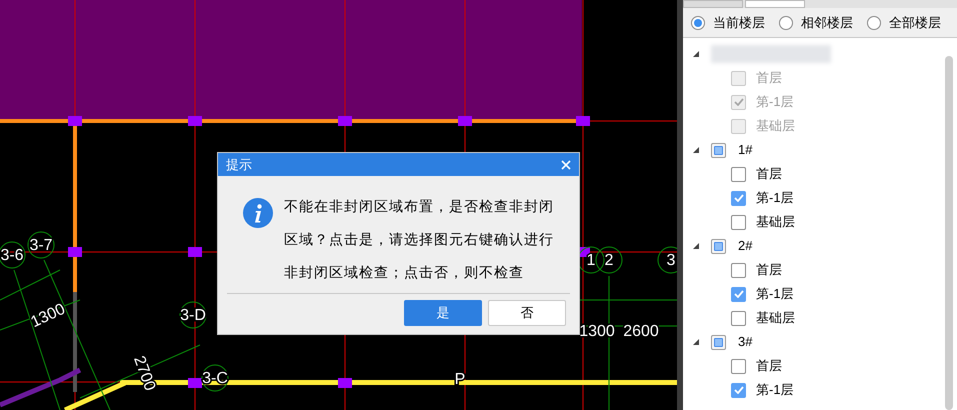  What do you see at coordinates (419, 239) in the screenshot?
I see `dialog-message: 不能在非封闭区域布置，是否检查非封闭区域？点击是，请选择图元右键确认进行非封闭区域检查；点击否，则不检查` at bounding box center [419, 239].